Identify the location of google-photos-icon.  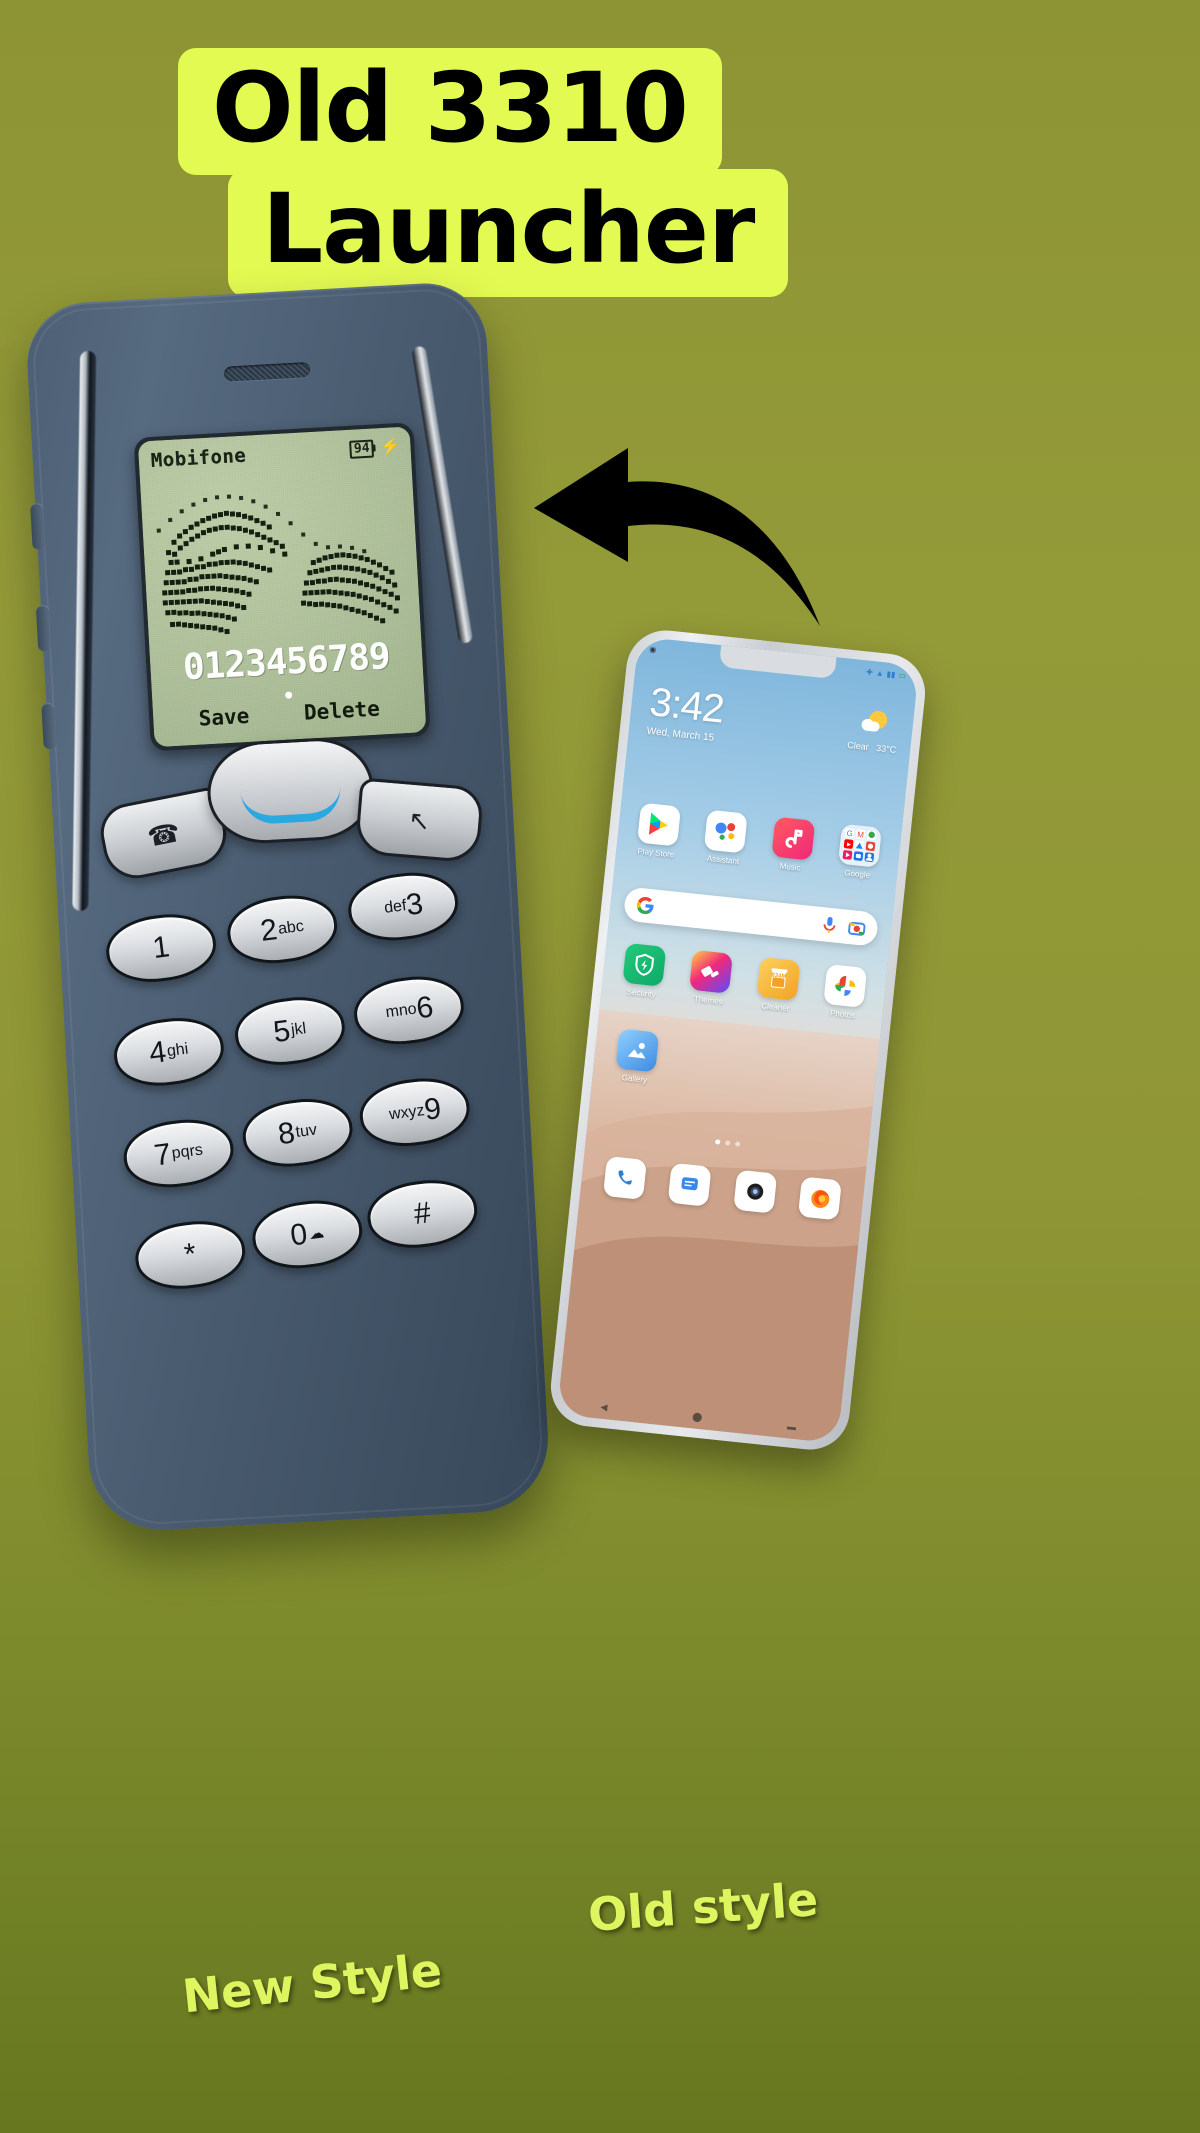
(845, 985).